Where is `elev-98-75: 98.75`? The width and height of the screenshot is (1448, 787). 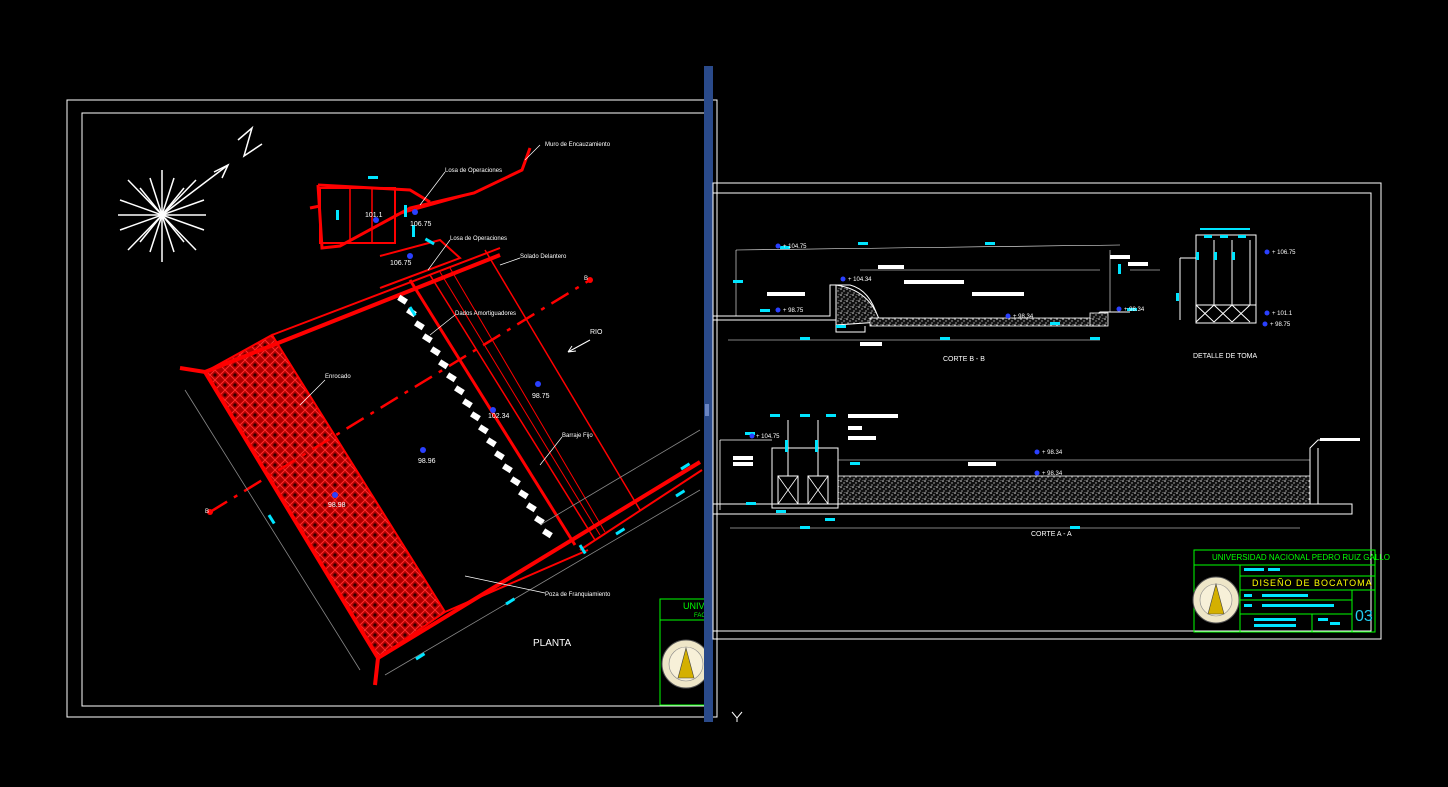 elev-98-75: 98.75 is located at coordinates (541, 396).